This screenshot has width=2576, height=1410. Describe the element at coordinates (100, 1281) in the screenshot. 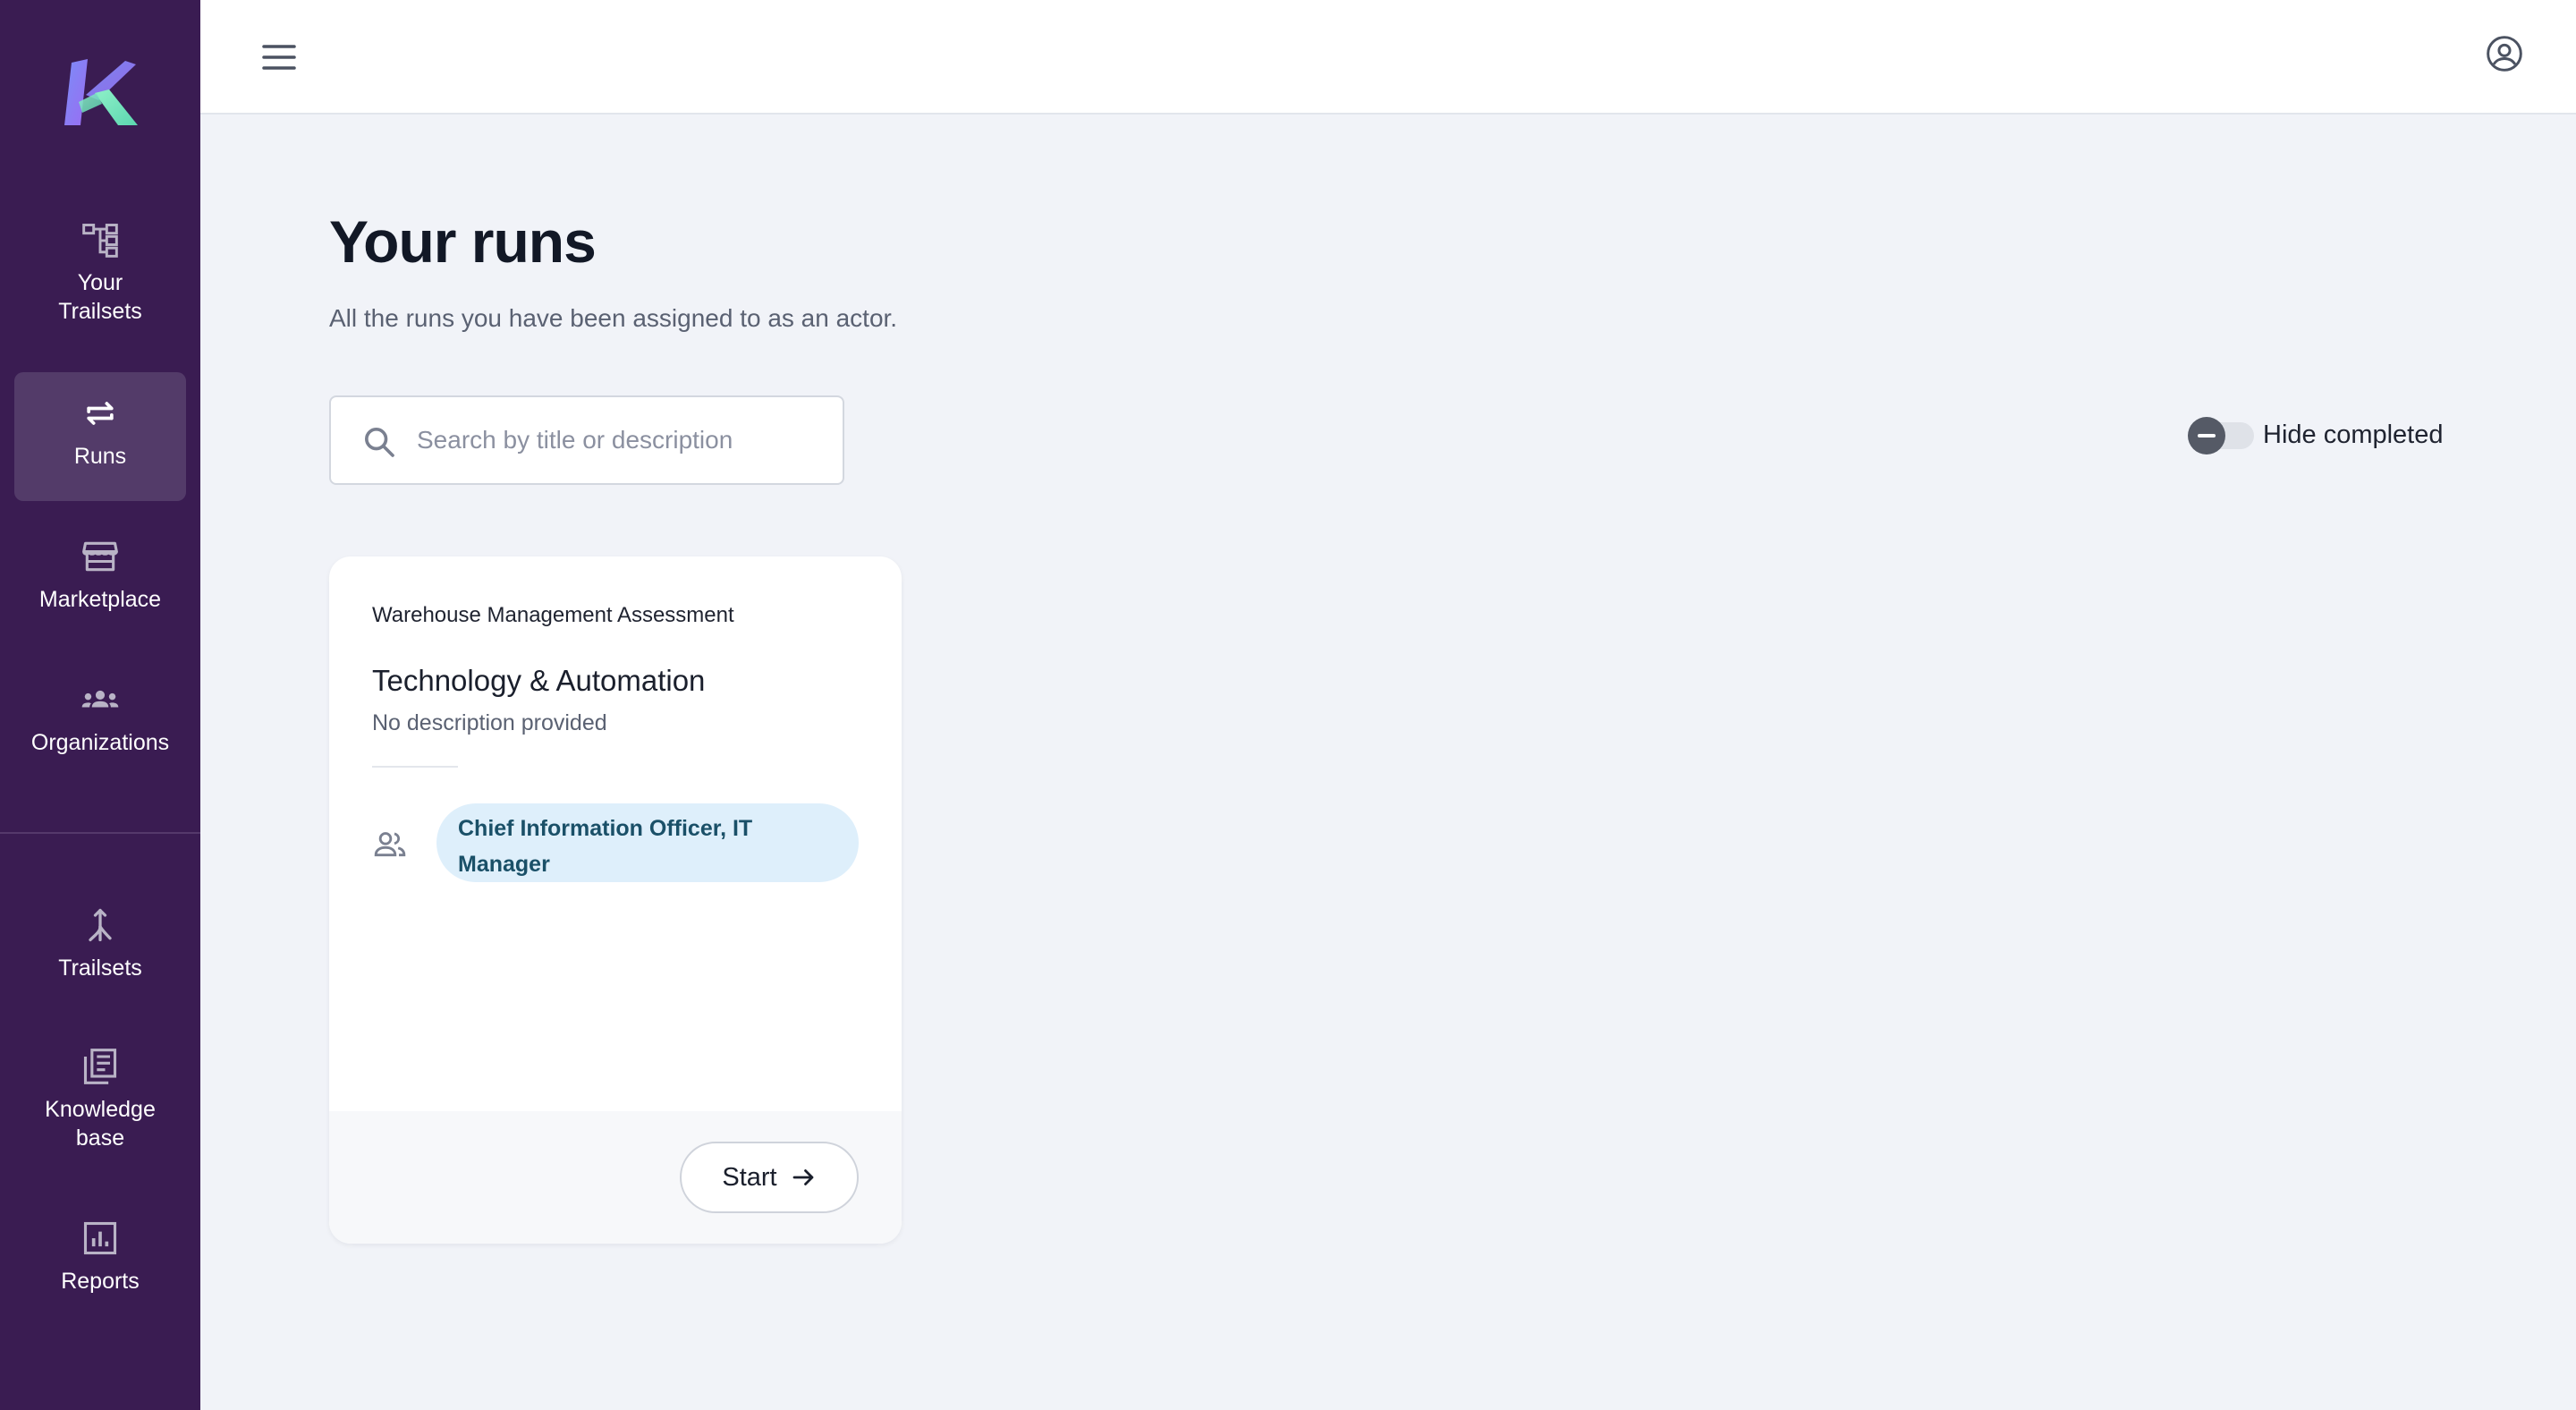

I see `sidebar-item-label: Reports` at that location.